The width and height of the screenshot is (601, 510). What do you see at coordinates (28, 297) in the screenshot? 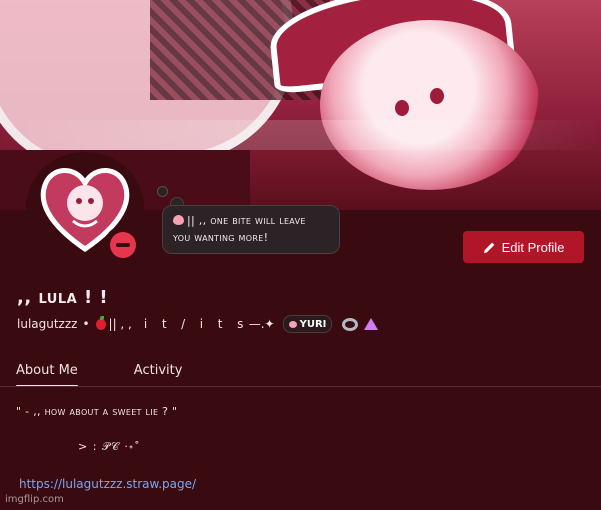
I see `display-name-prefix: ,,` at bounding box center [28, 297].